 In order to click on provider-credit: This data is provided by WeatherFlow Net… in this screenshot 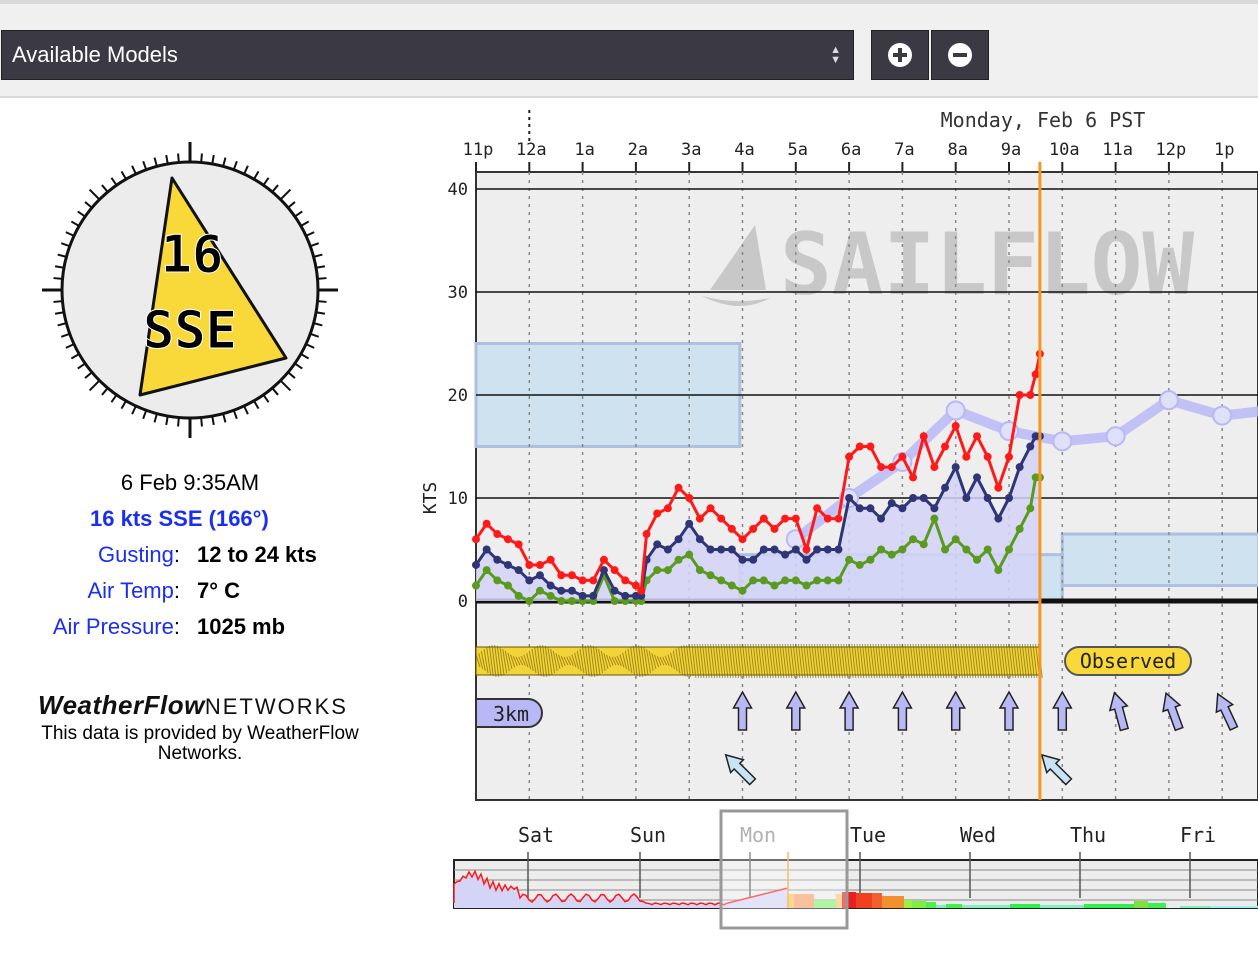, I will do `click(200, 743)`.